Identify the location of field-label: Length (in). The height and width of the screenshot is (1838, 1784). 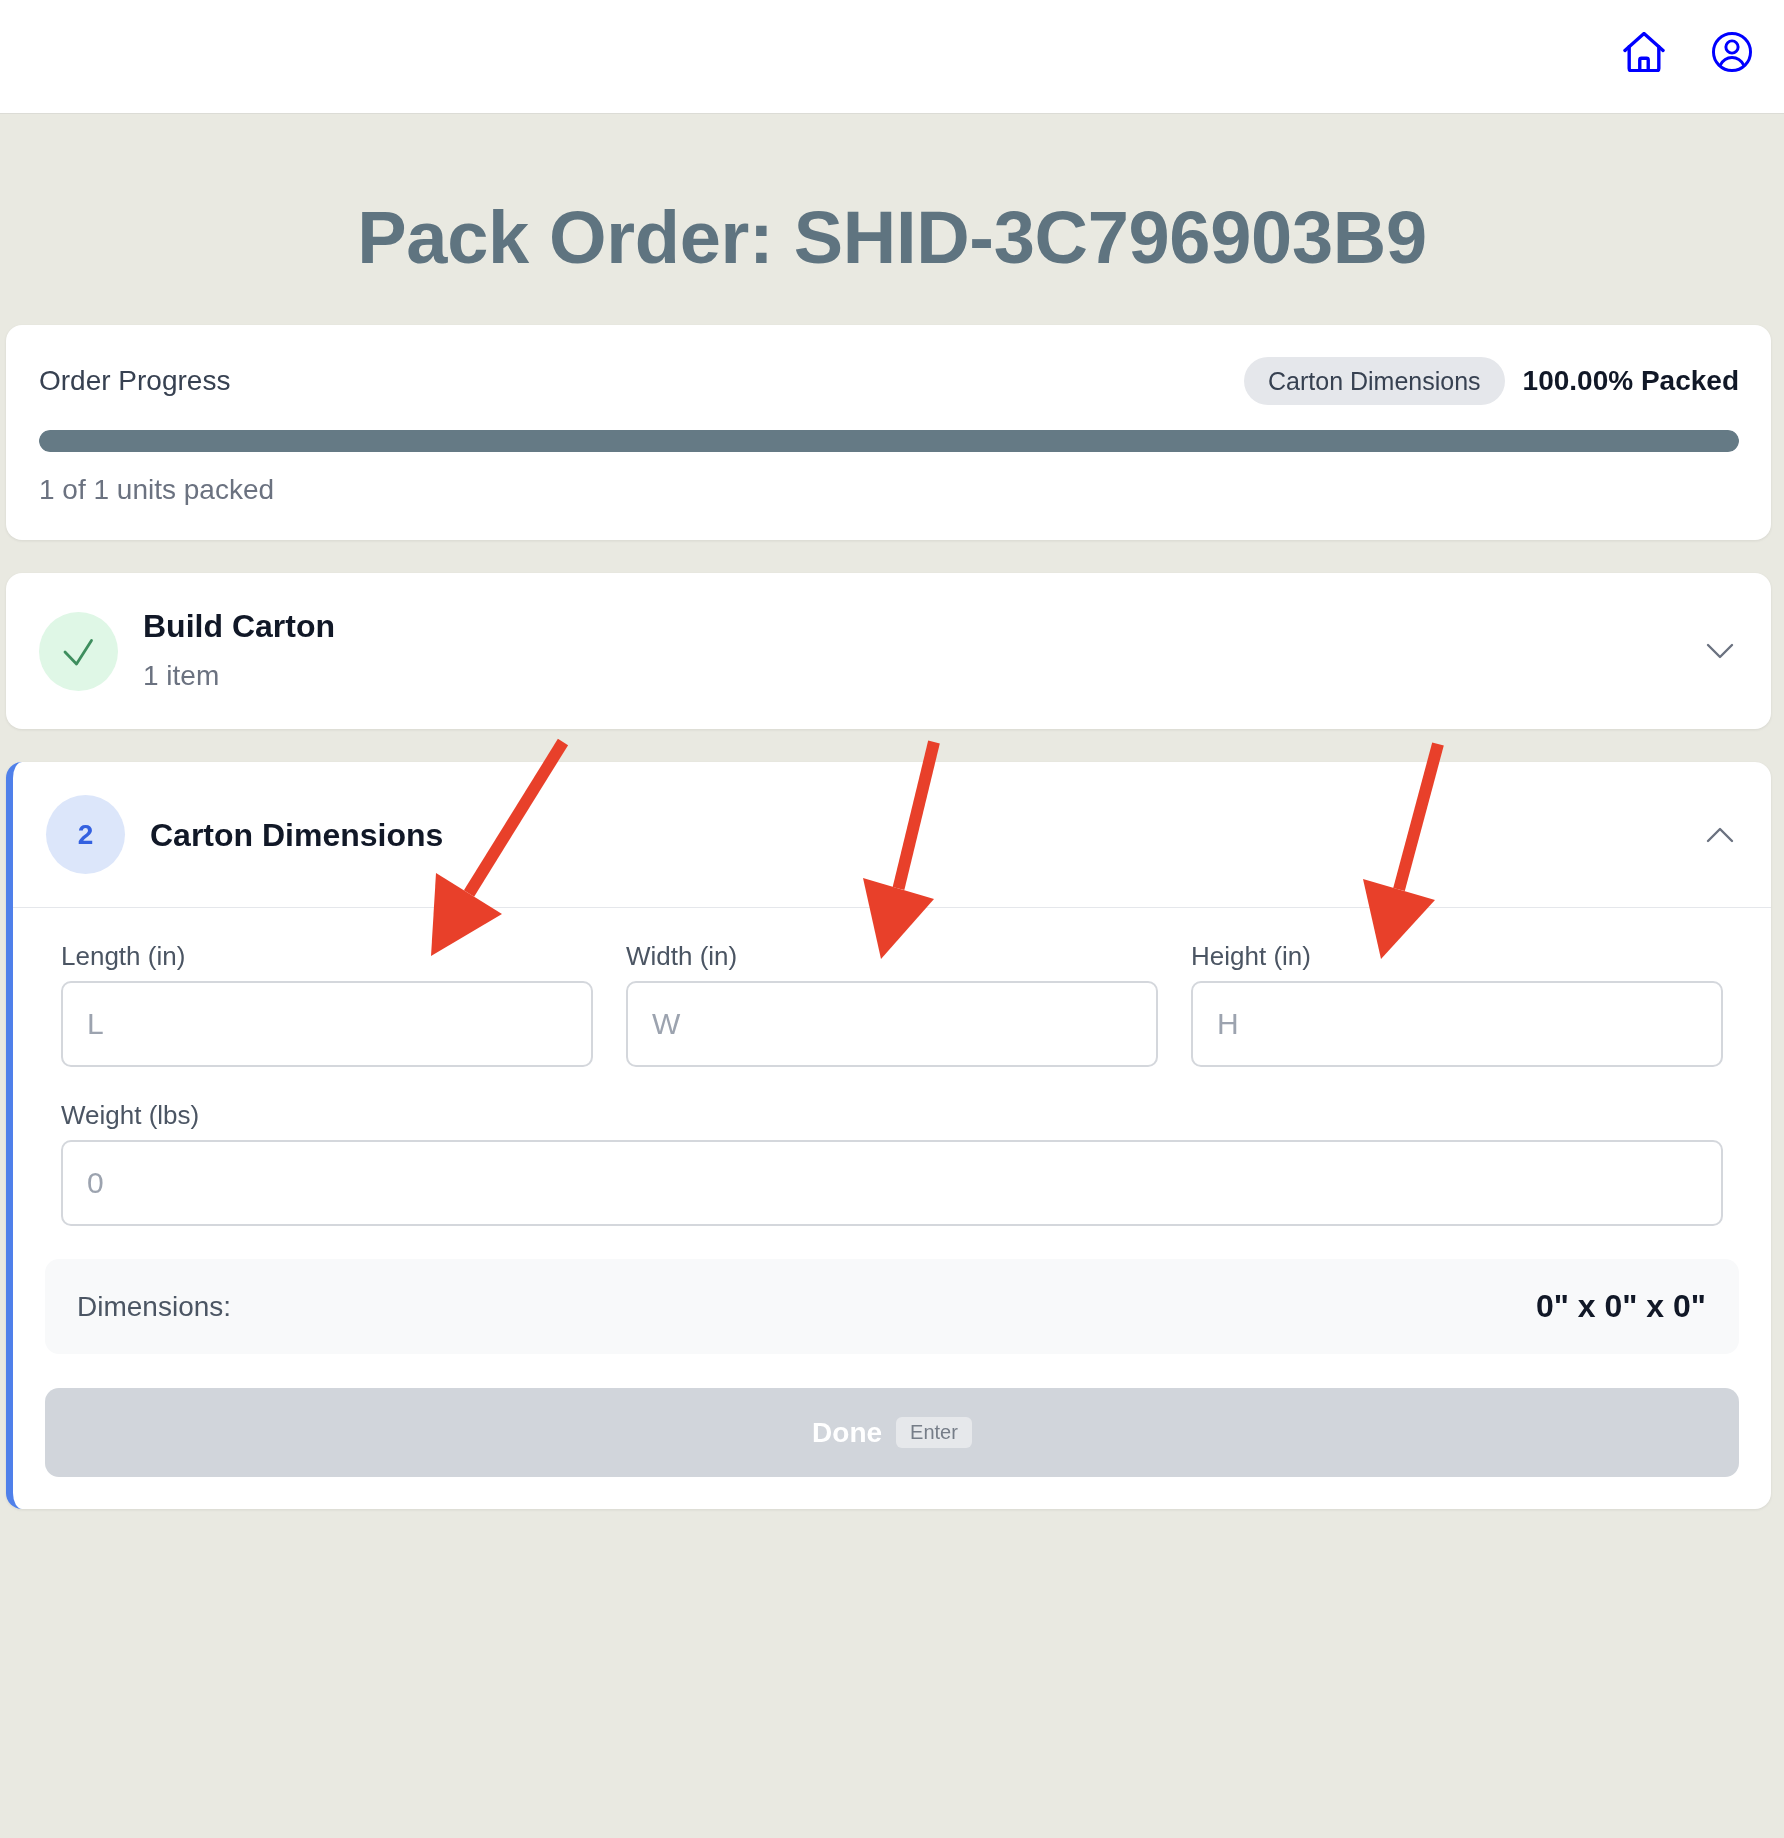
(123, 956).